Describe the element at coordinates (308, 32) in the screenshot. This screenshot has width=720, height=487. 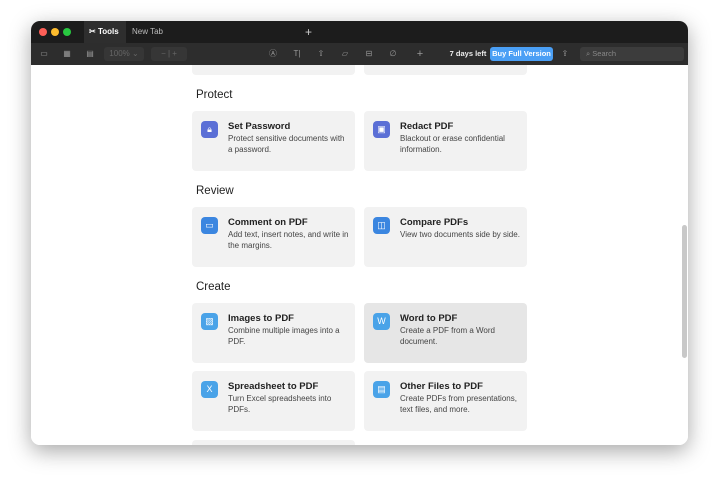
I see `new-tab-plus-icon: +` at that location.